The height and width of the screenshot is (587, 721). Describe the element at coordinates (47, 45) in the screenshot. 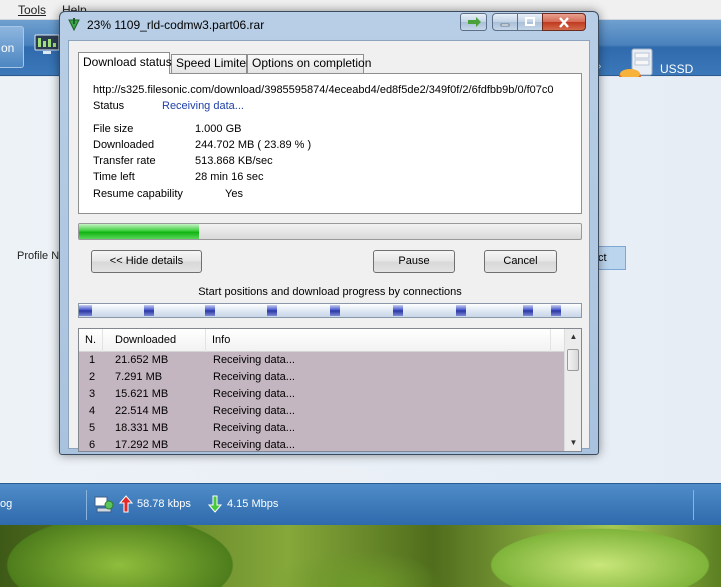

I see `monitor-icon` at that location.